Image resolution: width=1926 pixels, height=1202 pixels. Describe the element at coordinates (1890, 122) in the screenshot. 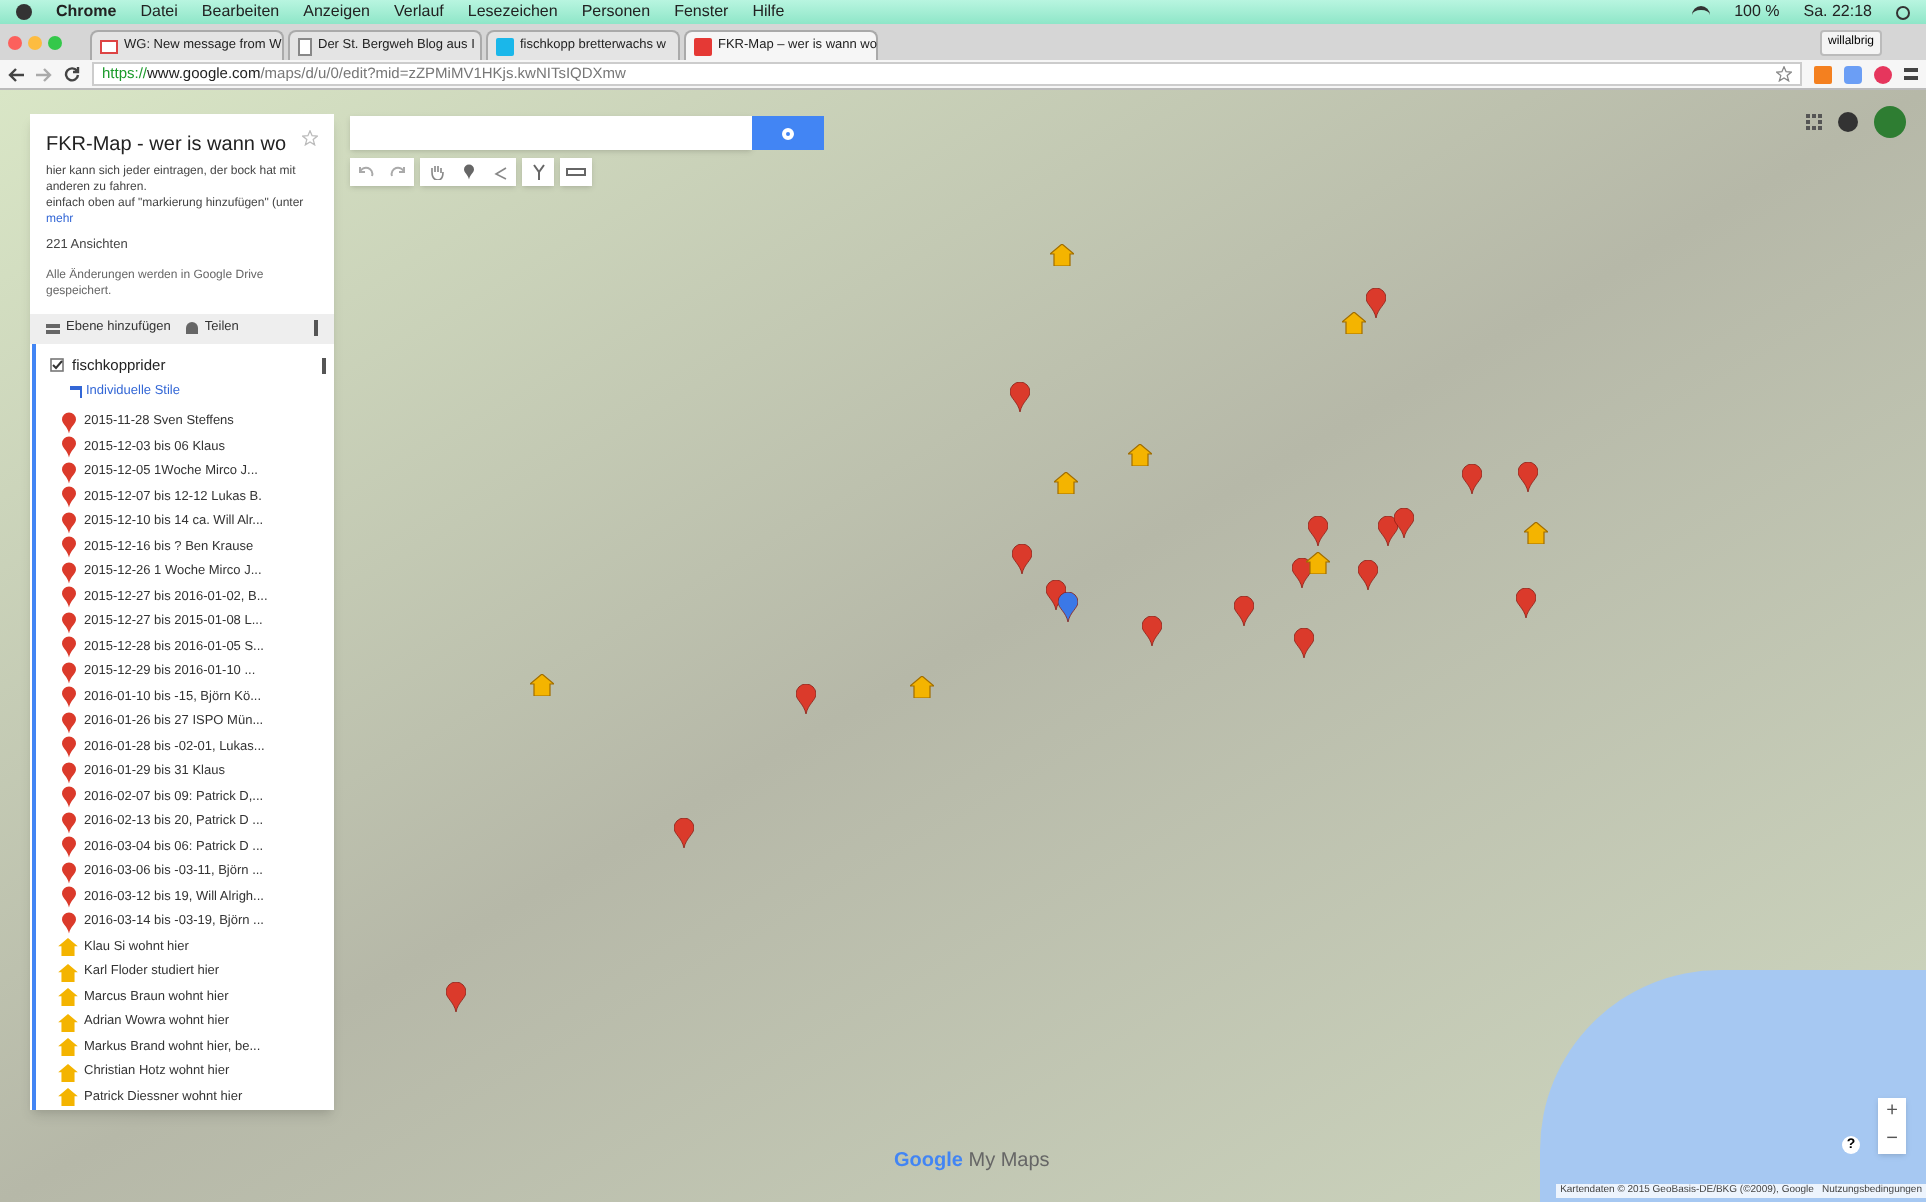

I see `avatar-icon` at that location.